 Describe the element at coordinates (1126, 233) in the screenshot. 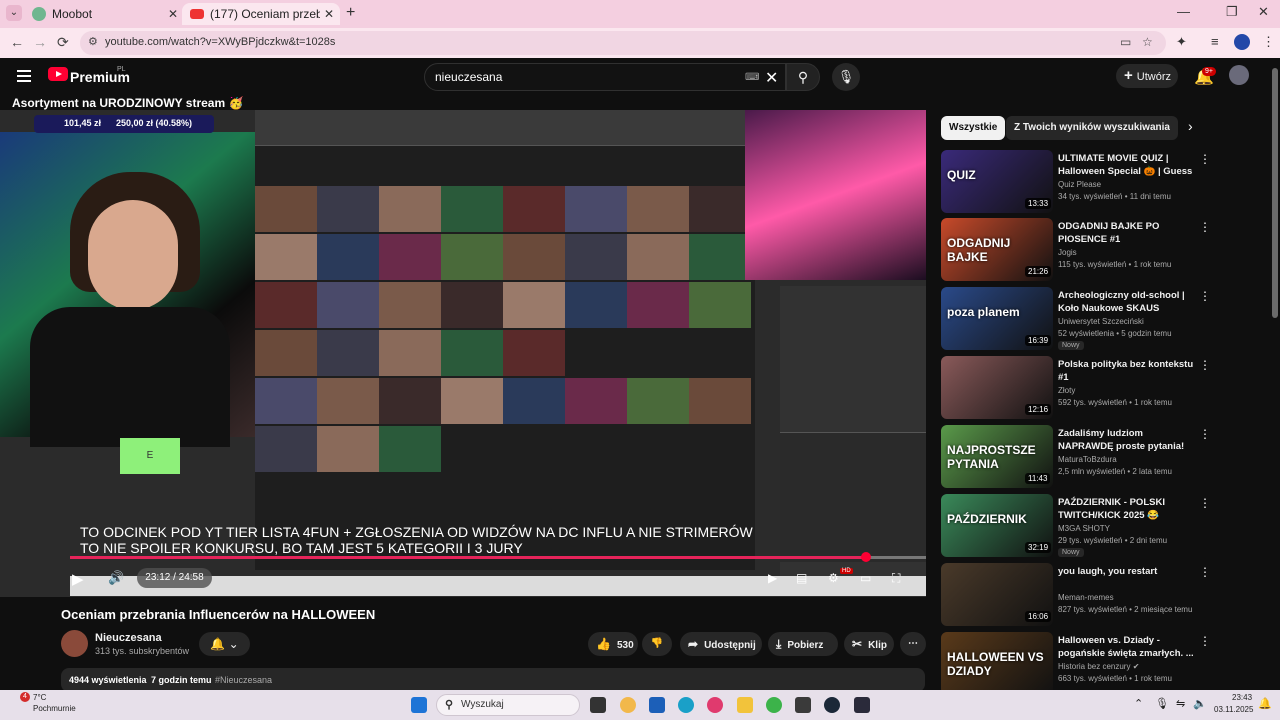

I see `recommendation-title: ODGADNIJ BAJKE PO PIOSENCE #1` at that location.